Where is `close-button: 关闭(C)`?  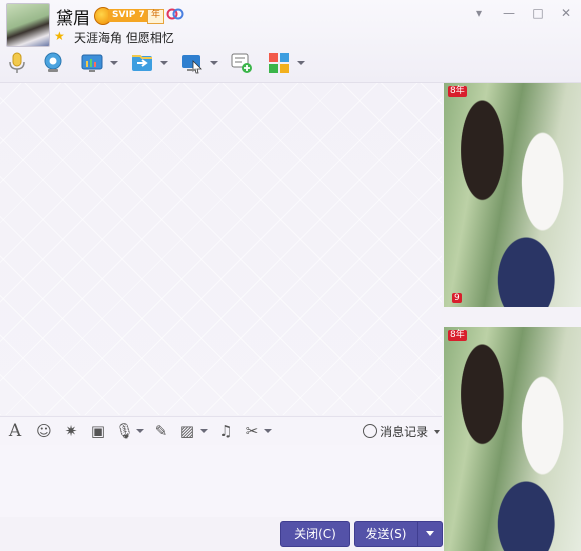 close-button: 关闭(C) is located at coordinates (315, 534).